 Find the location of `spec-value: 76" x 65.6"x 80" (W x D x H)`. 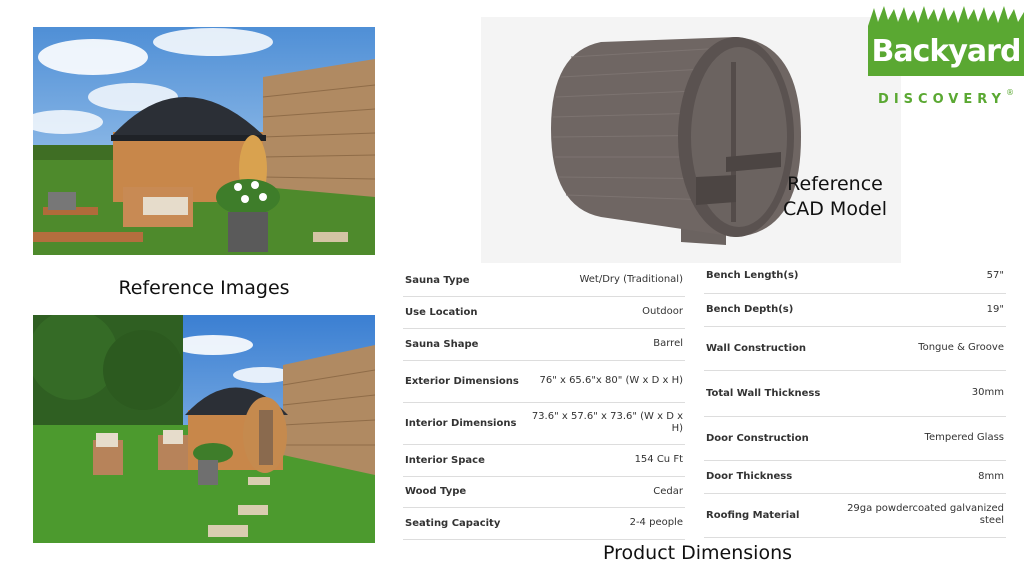

spec-value: 76" x 65.6"x 80" (W x D x H) is located at coordinates (606, 381).